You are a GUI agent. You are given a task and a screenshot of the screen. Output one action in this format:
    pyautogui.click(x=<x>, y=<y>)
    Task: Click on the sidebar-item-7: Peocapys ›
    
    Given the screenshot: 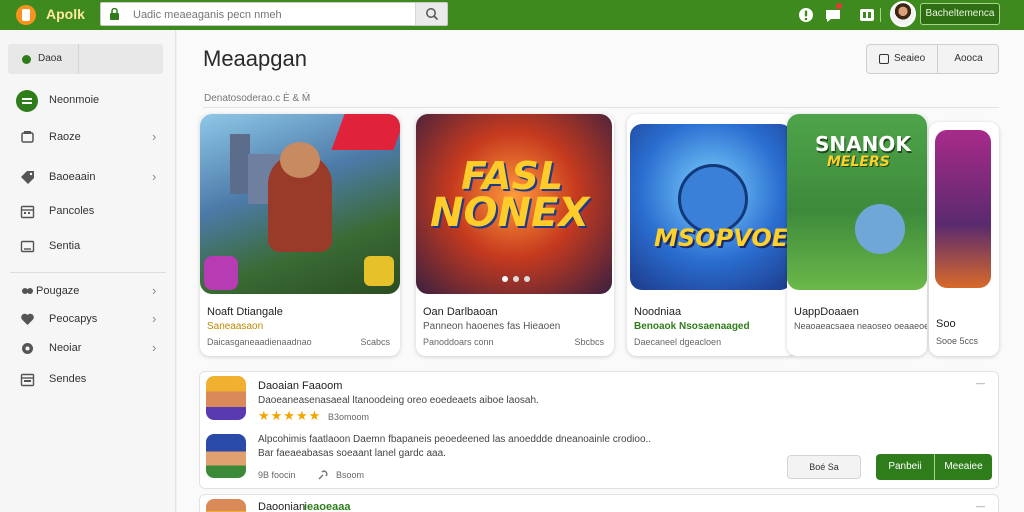 What is the action you would take?
    pyautogui.click(x=88, y=320)
    